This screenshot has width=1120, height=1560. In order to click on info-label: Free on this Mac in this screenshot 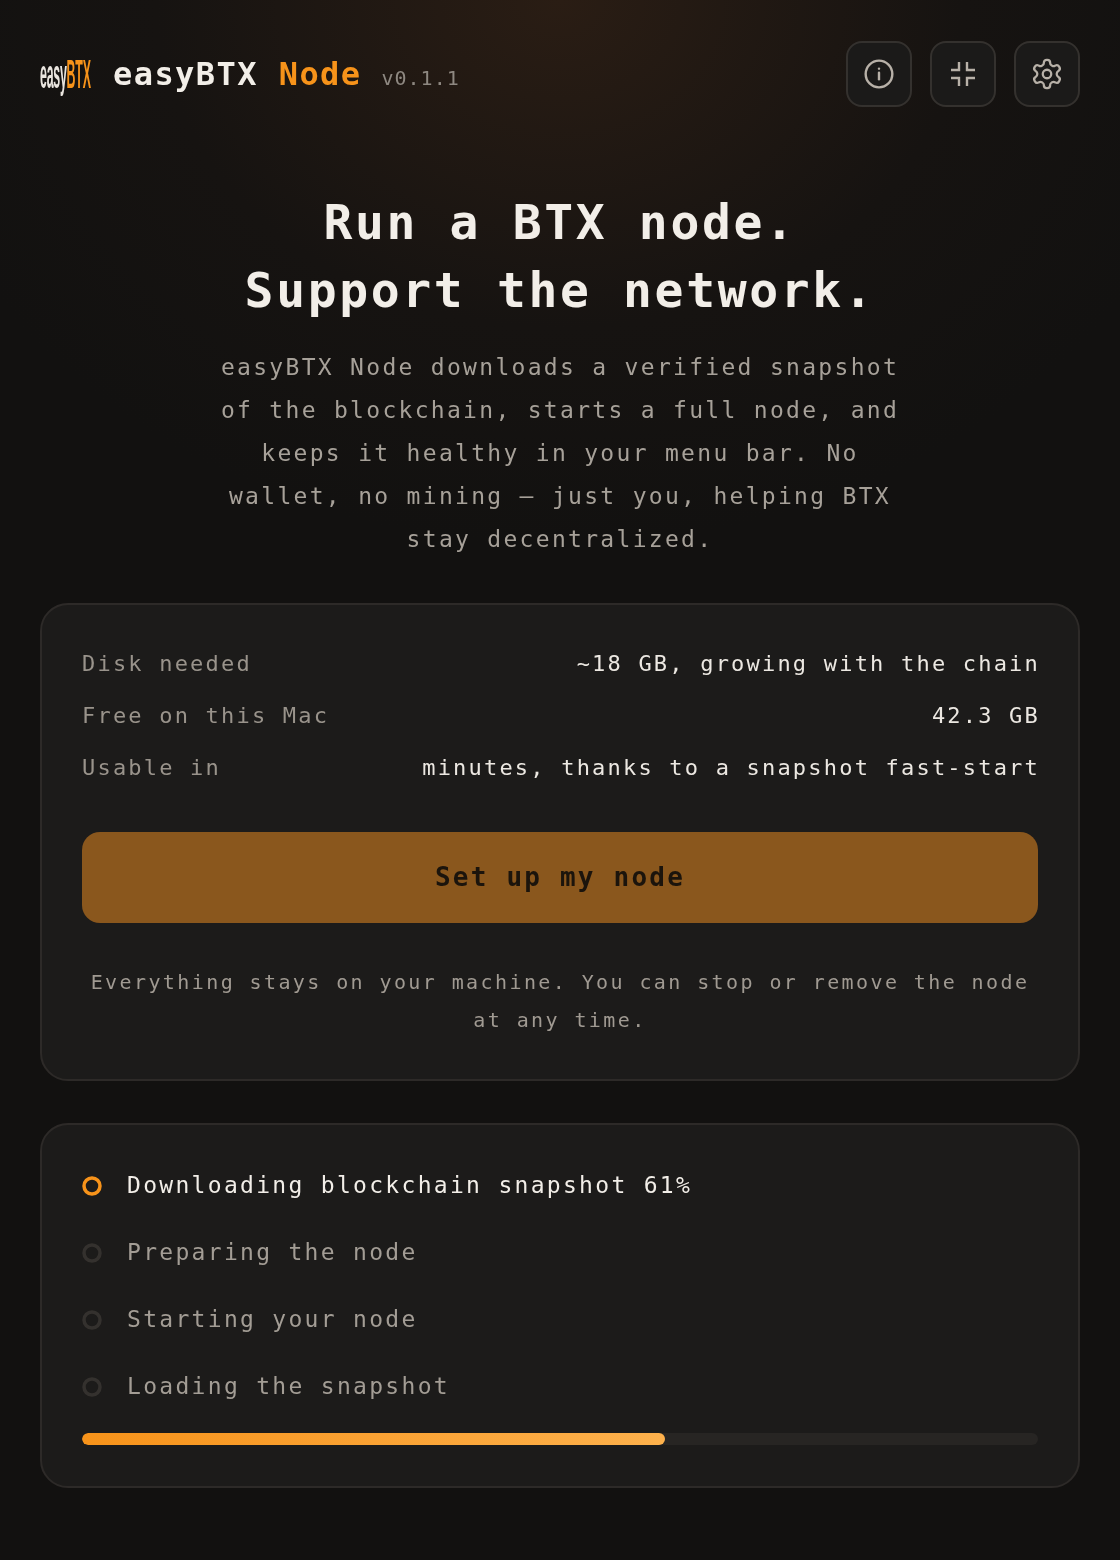, I will do `click(206, 715)`.